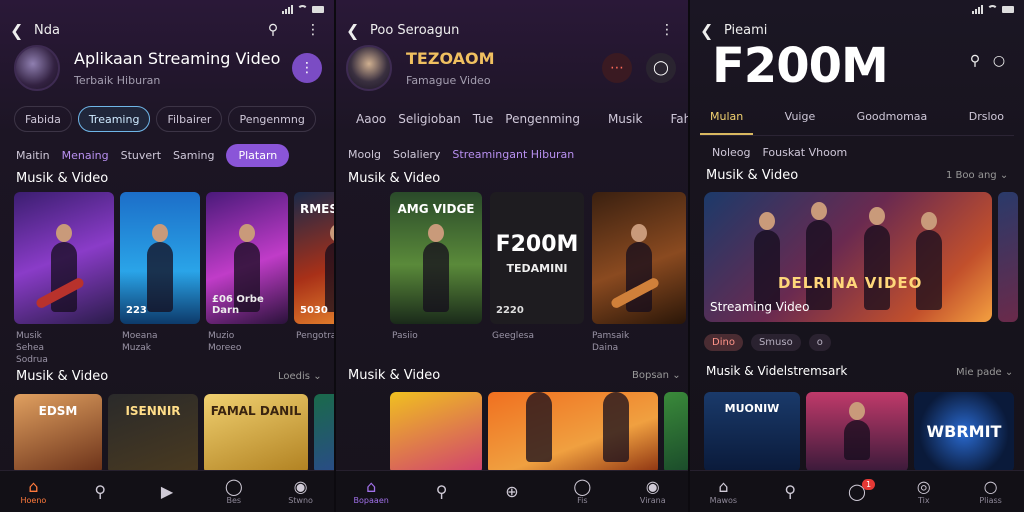  Describe the element at coordinates (371, 492) in the screenshot. I see `nav-home: ⌂ Bopaaen` at that location.